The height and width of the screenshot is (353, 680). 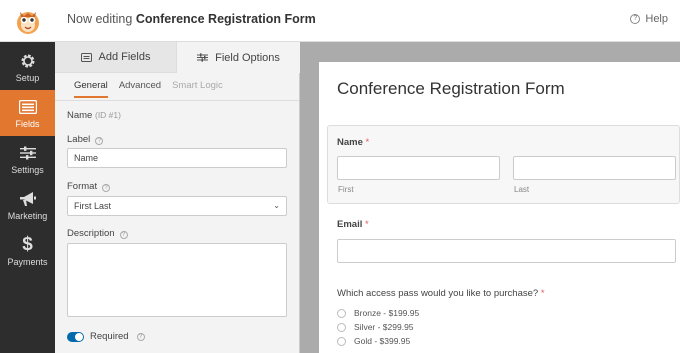 I want to click on option-label: Gold - $399.95, so click(x=382, y=341).